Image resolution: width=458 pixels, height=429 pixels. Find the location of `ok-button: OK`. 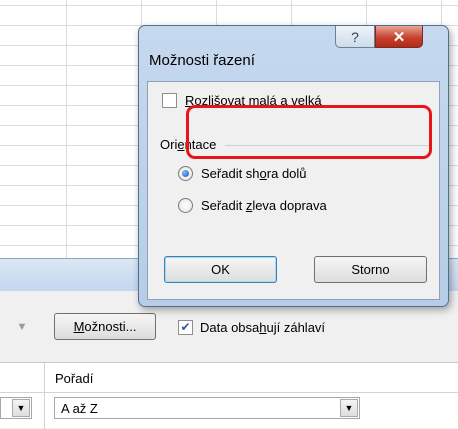

ok-button: OK is located at coordinates (220, 269).